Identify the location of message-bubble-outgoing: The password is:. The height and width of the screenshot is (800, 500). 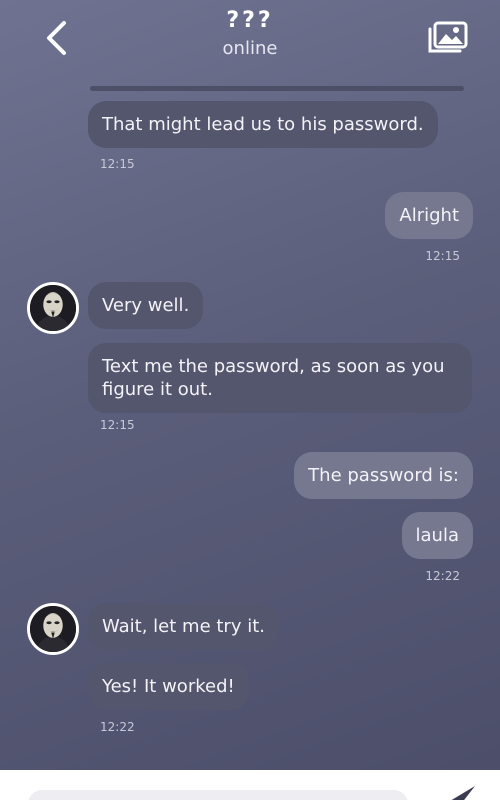
(383, 475).